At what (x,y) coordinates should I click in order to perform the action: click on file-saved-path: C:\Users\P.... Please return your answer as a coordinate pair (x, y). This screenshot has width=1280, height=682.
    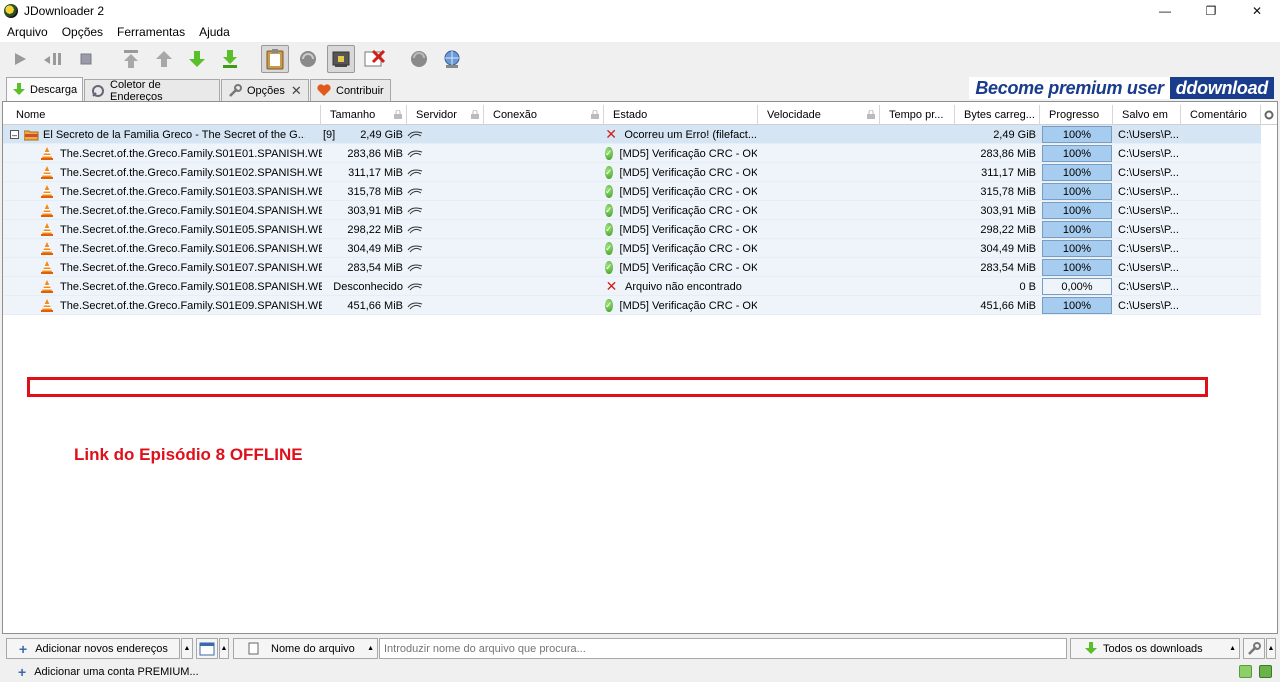
    Looking at the image, I should click on (1148, 153).